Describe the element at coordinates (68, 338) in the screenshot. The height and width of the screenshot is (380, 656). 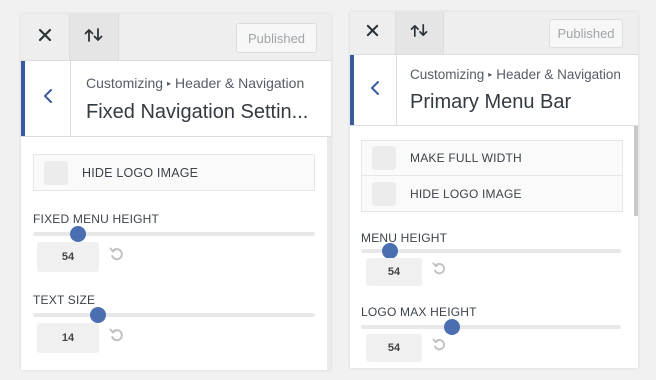
I see `text-size-input: 14` at that location.